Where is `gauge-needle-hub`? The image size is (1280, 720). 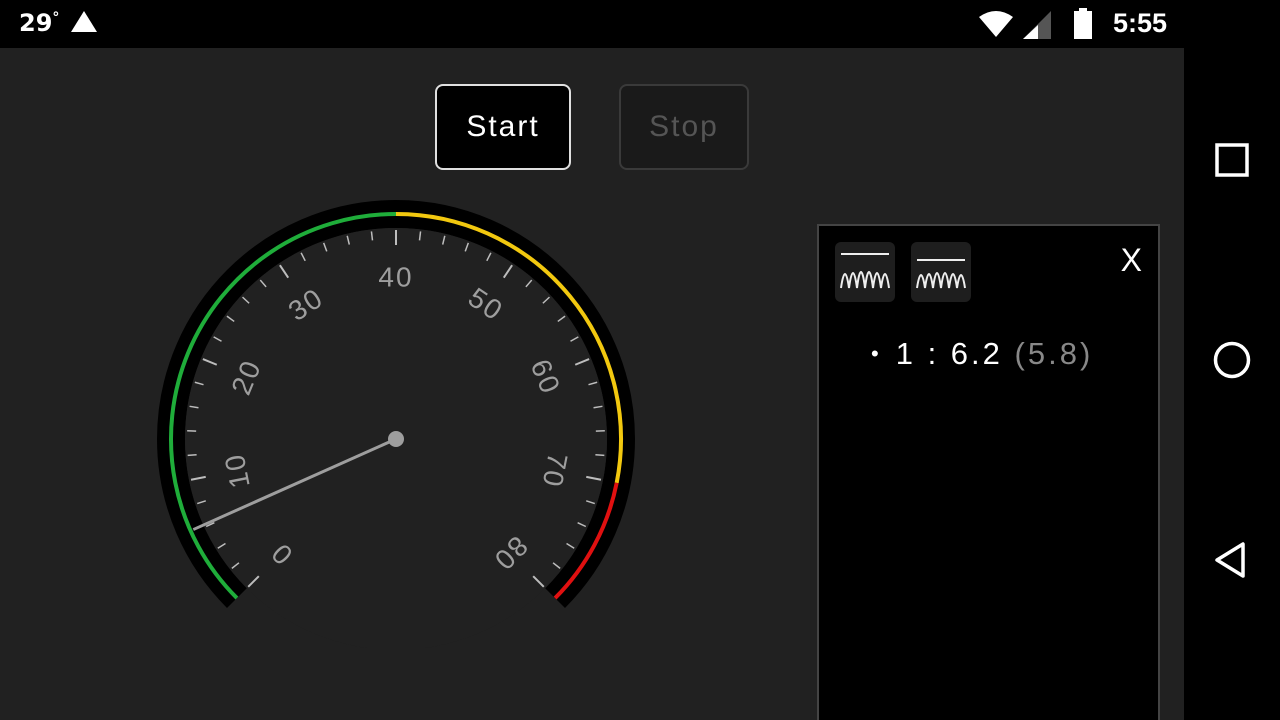 gauge-needle-hub is located at coordinates (396, 439).